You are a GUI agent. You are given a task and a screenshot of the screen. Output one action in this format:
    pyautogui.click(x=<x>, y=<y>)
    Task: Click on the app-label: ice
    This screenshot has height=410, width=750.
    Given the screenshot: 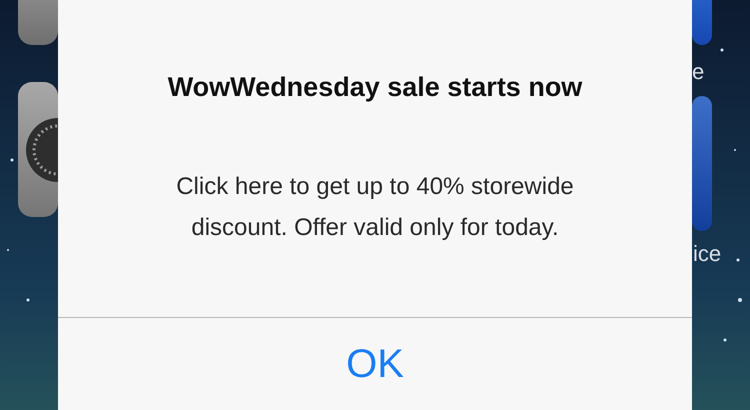 What is the action you would take?
    pyautogui.click(x=707, y=254)
    